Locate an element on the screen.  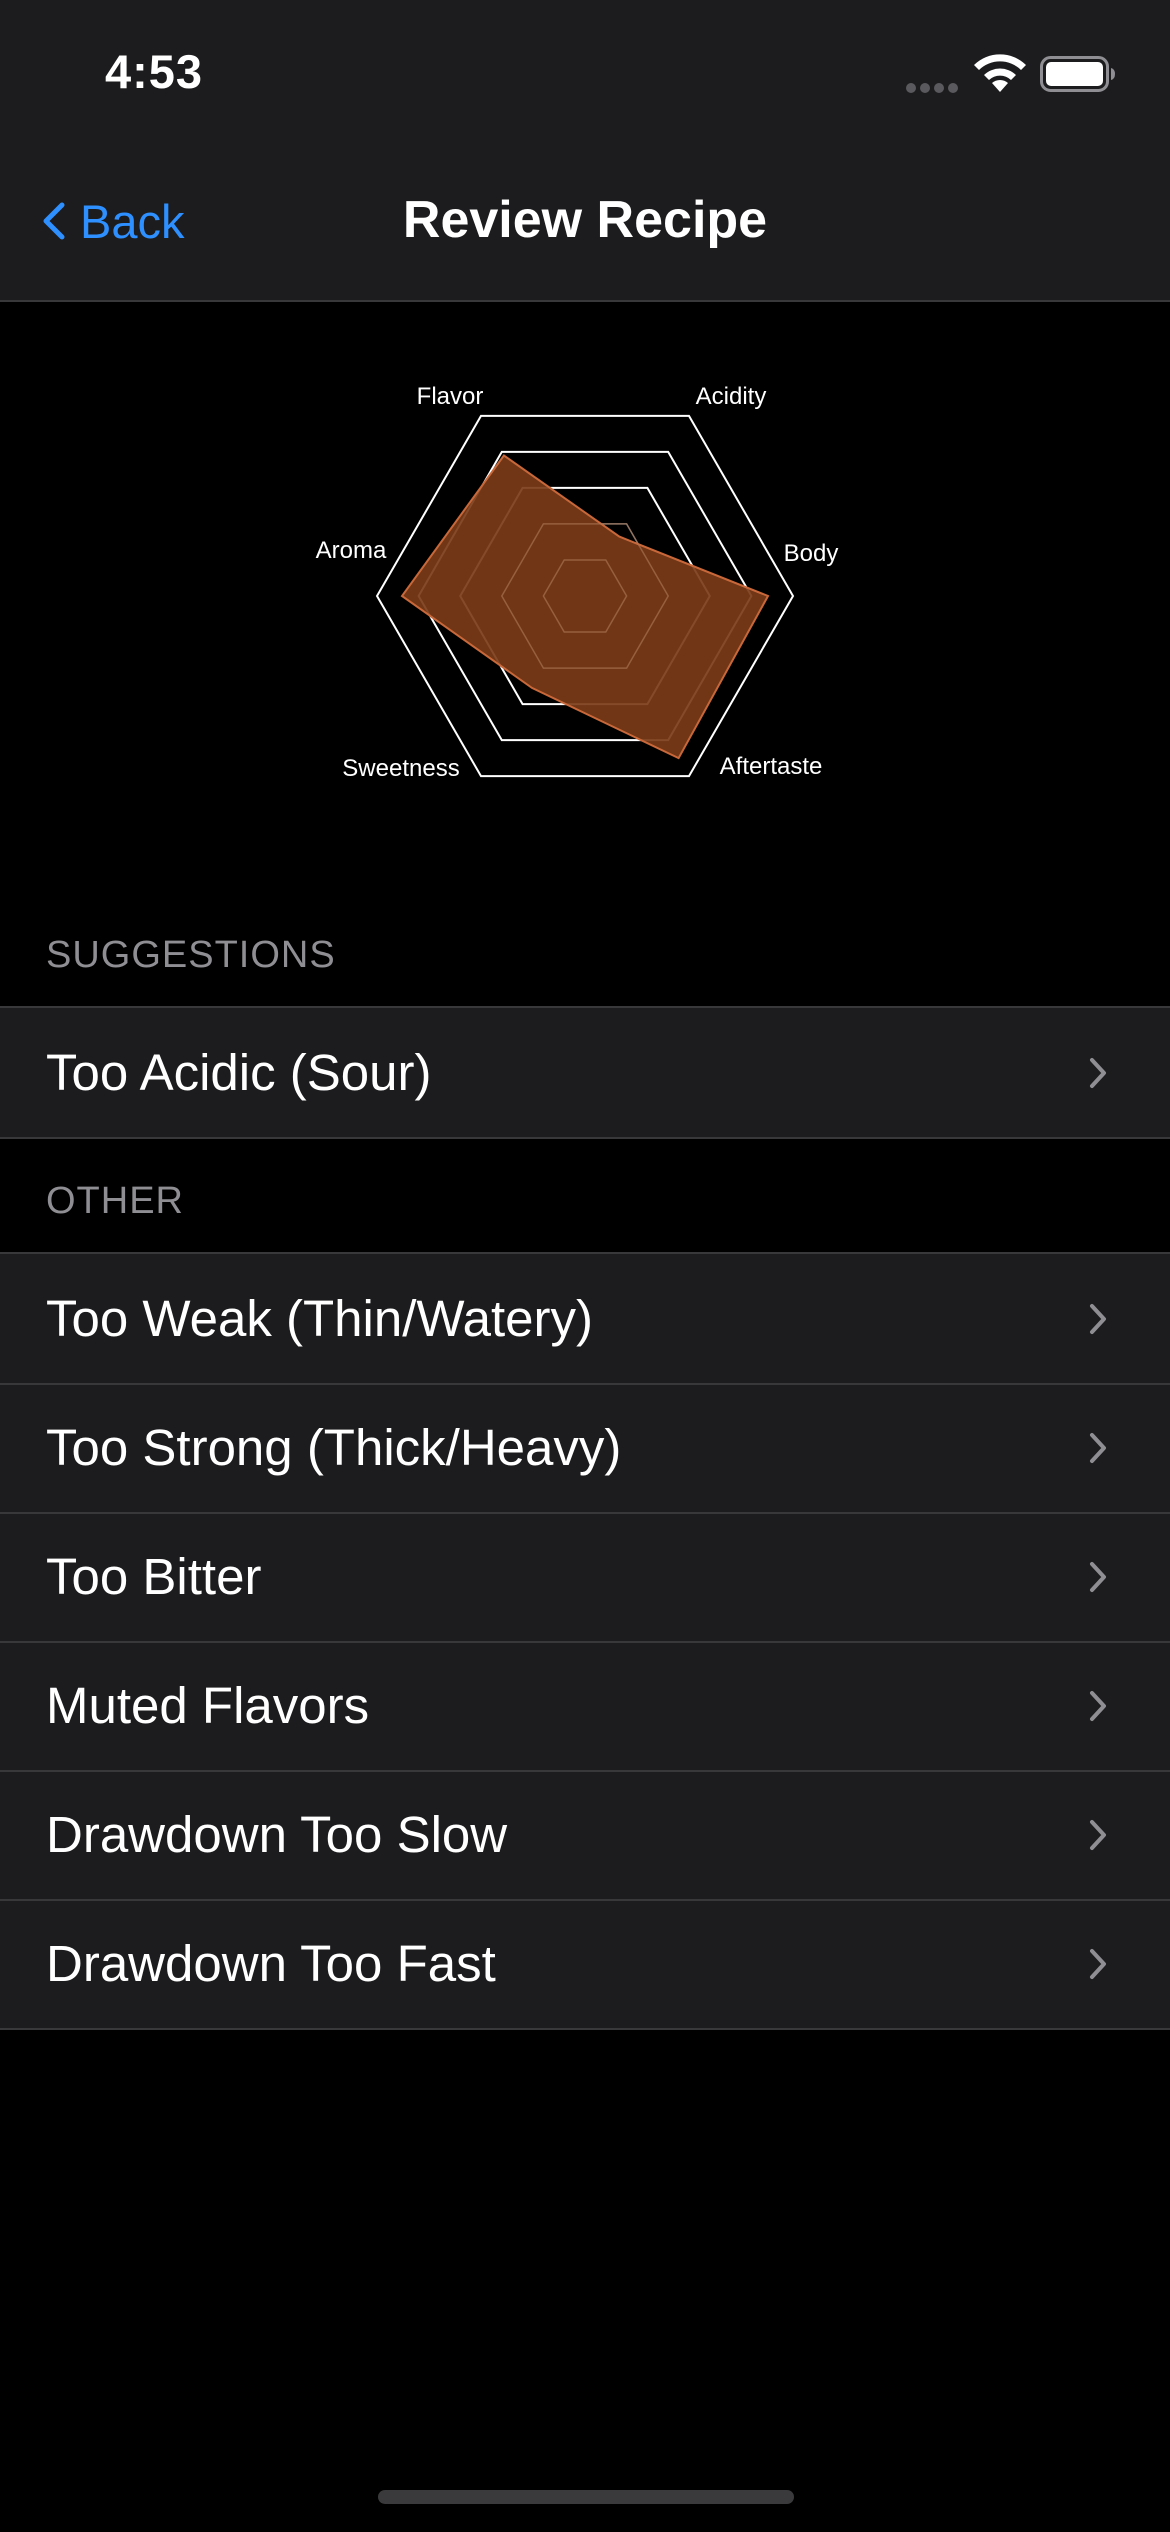
list-item-label: Drawdown Too Slow is located at coordinates (277, 1834).